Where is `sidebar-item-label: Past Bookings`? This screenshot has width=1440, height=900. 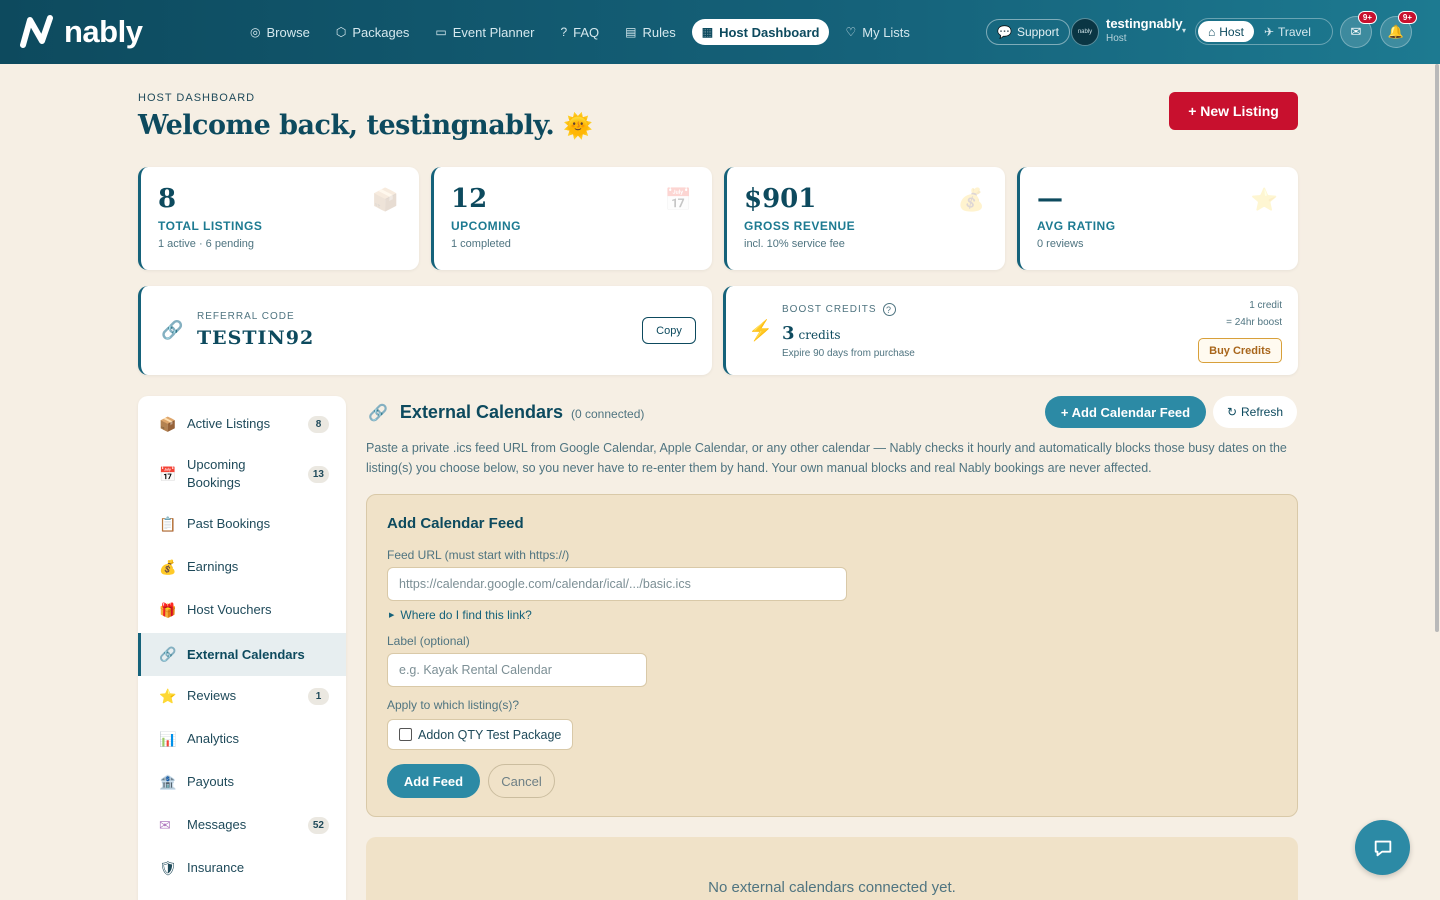 sidebar-item-label: Past Bookings is located at coordinates (229, 523).